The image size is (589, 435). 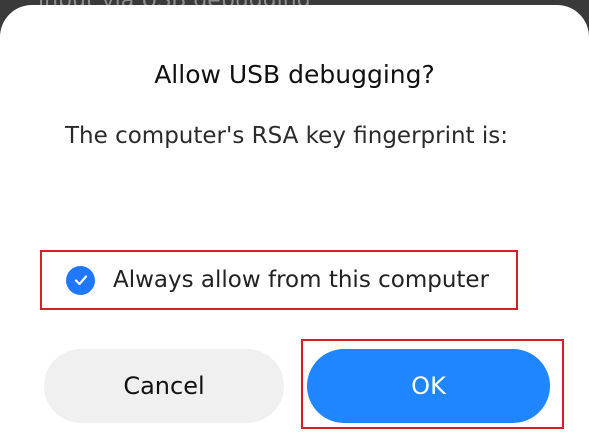 What do you see at coordinates (286, 136) in the screenshot?
I see `dialog-message: The computer's RSA key fingerprint is:` at bounding box center [286, 136].